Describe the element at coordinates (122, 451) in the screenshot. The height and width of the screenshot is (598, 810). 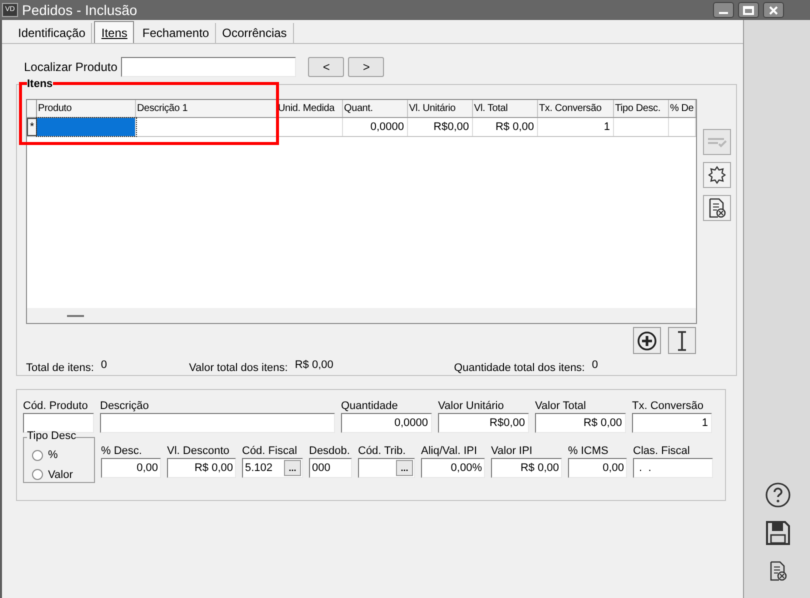
I see `field-label: % Desc.` at that location.